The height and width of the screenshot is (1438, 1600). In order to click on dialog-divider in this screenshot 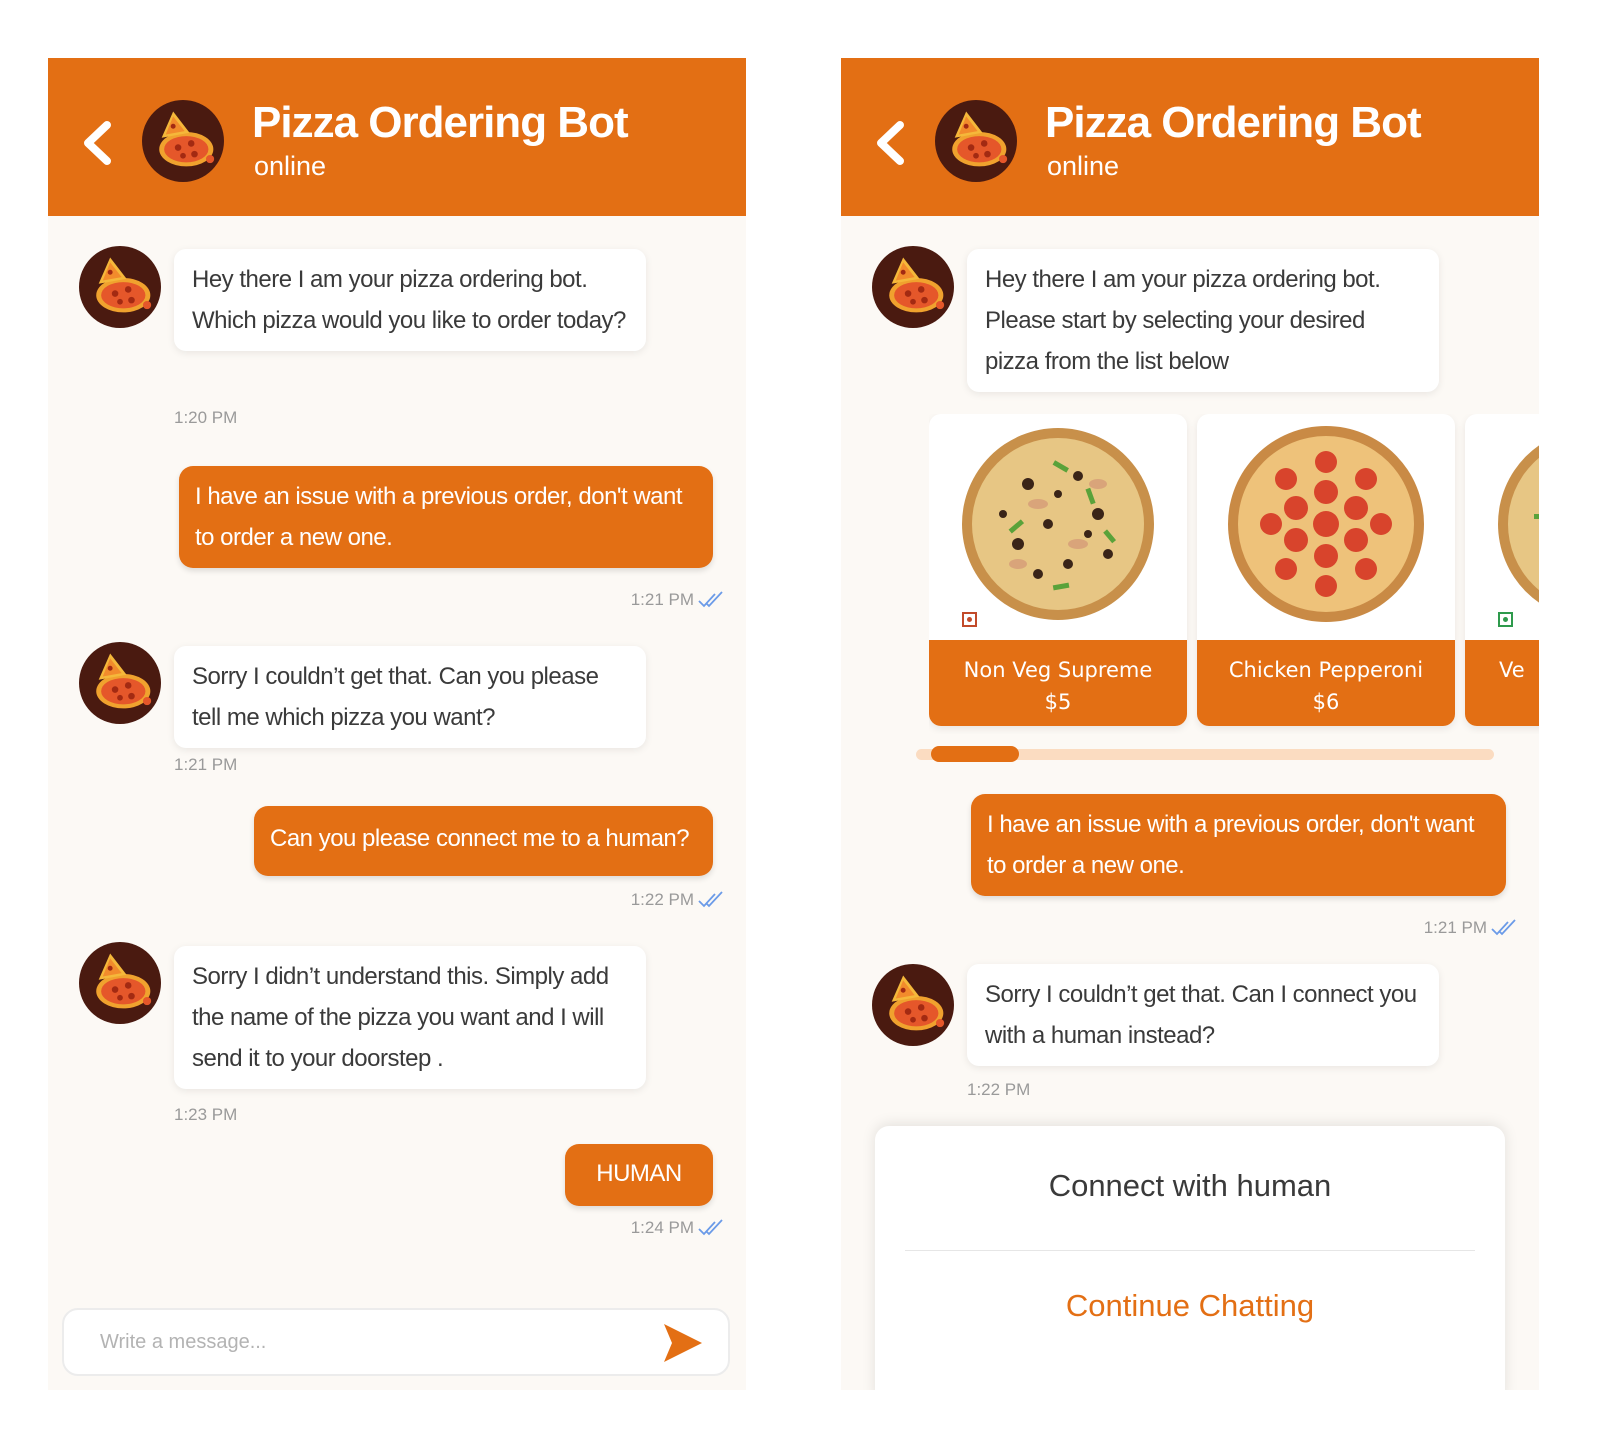, I will do `click(1190, 1250)`.